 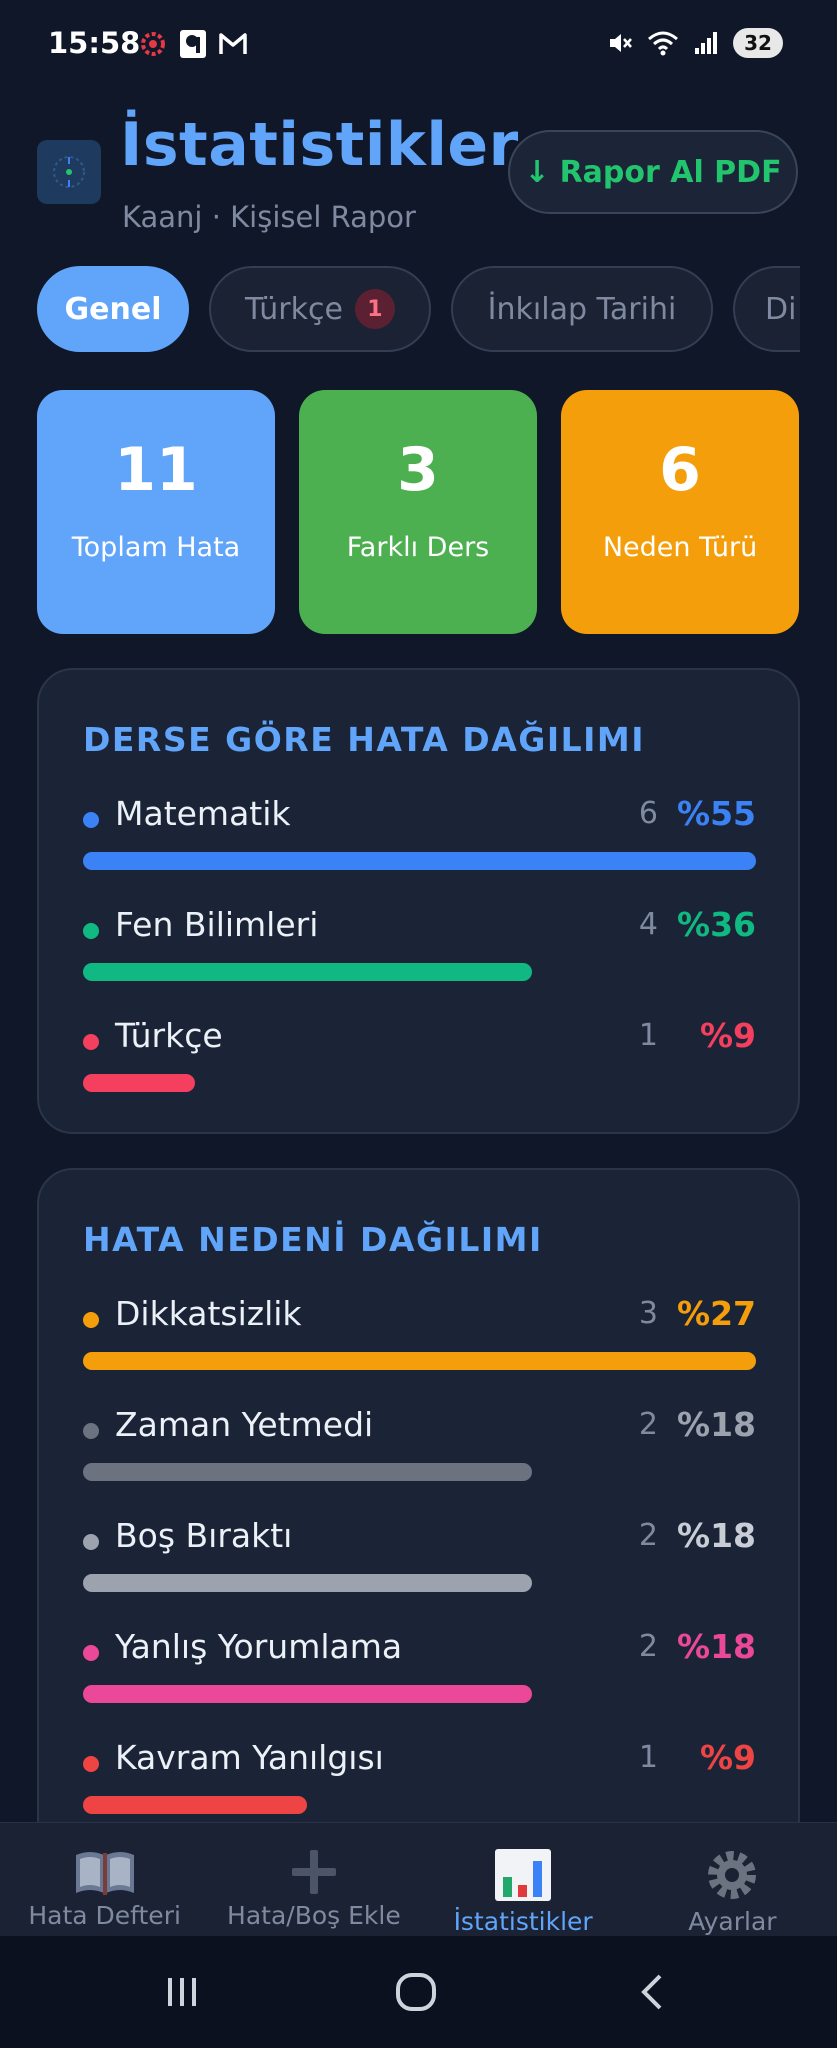 What do you see at coordinates (663, 43) in the screenshot?
I see `wifi-icon` at bounding box center [663, 43].